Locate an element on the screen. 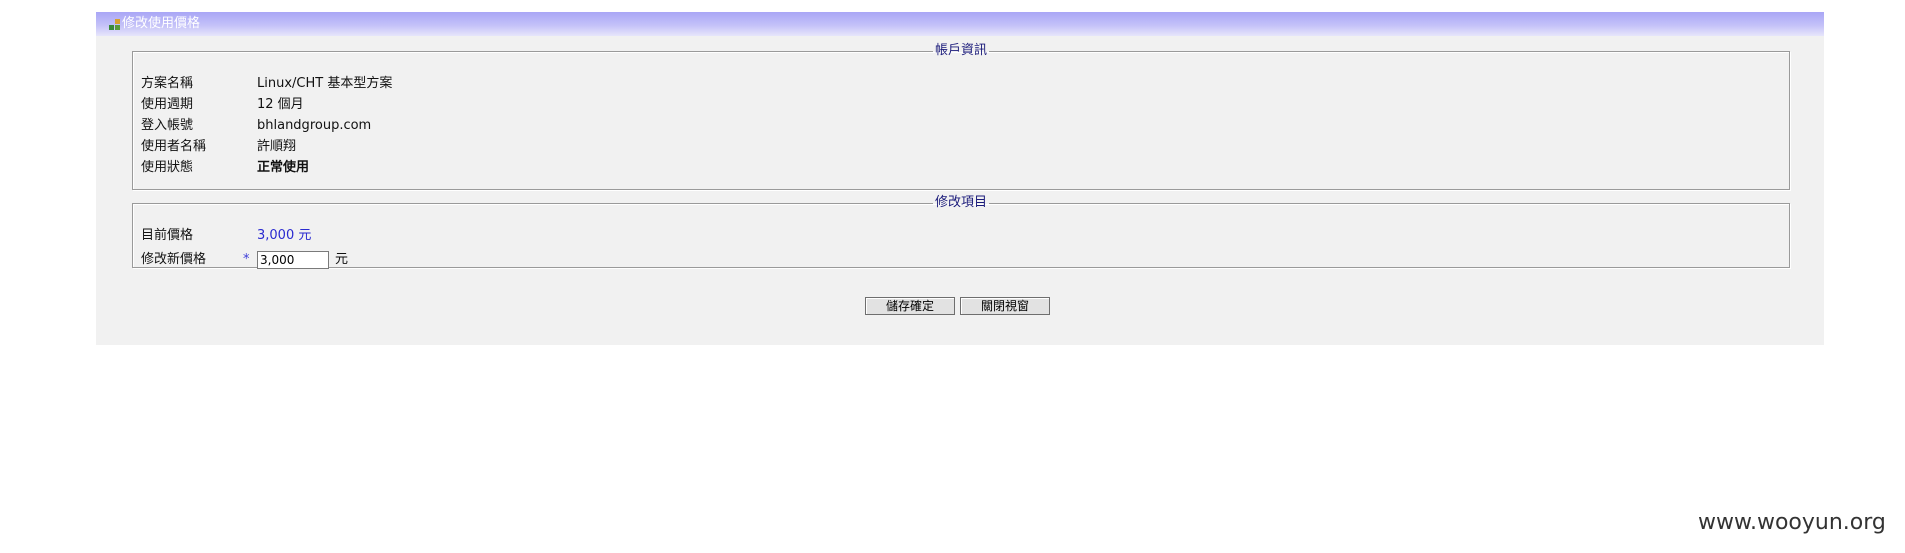  new-price-row: 修改新價格 * 元 is located at coordinates (941, 260).